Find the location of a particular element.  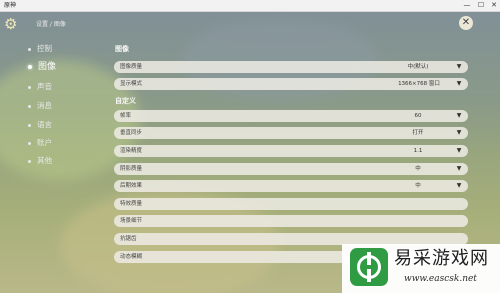

sidebar-item-label: 声音 is located at coordinates (44, 86).